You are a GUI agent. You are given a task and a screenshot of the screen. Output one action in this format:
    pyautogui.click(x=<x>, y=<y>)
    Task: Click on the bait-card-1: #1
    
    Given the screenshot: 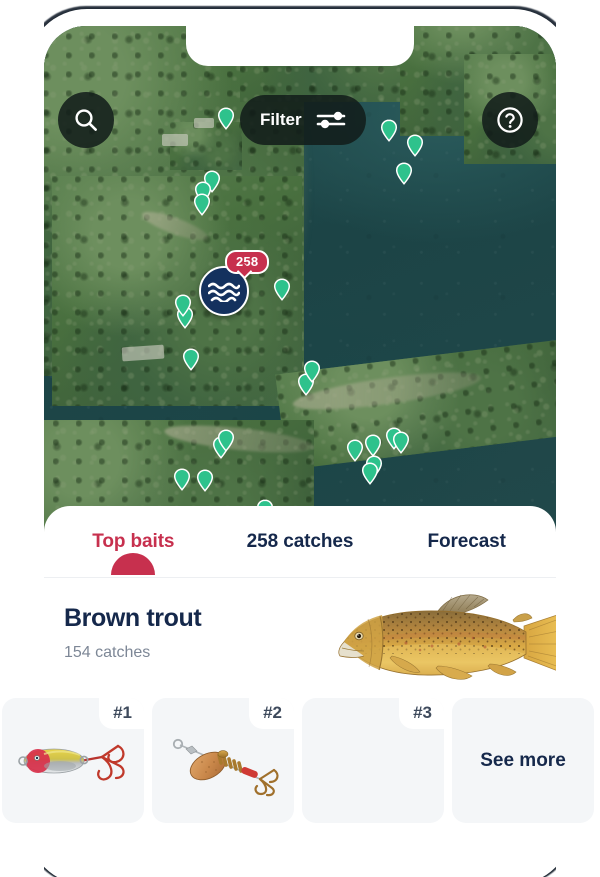 What is the action you would take?
    pyautogui.click(x=73, y=760)
    